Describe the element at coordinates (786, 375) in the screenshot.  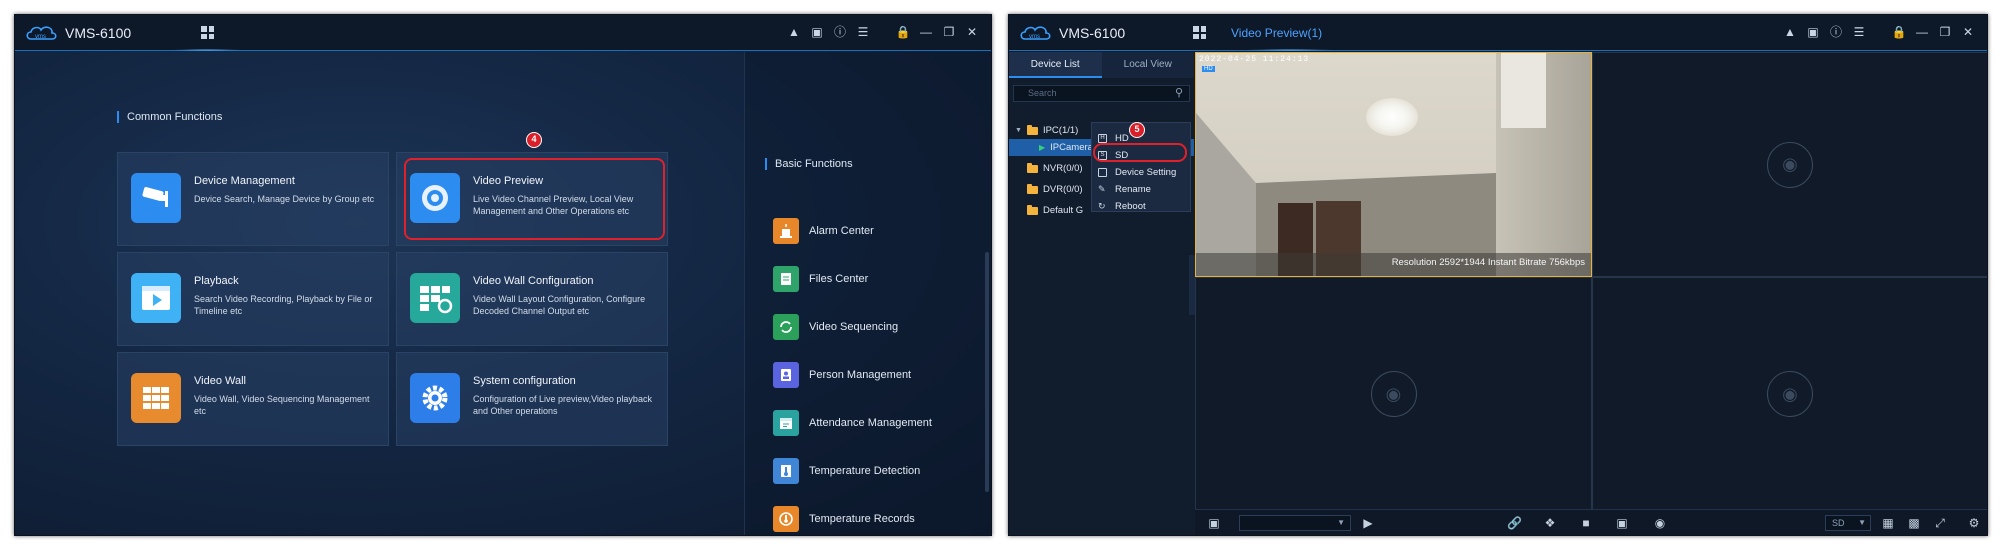
I see `person-icon` at that location.